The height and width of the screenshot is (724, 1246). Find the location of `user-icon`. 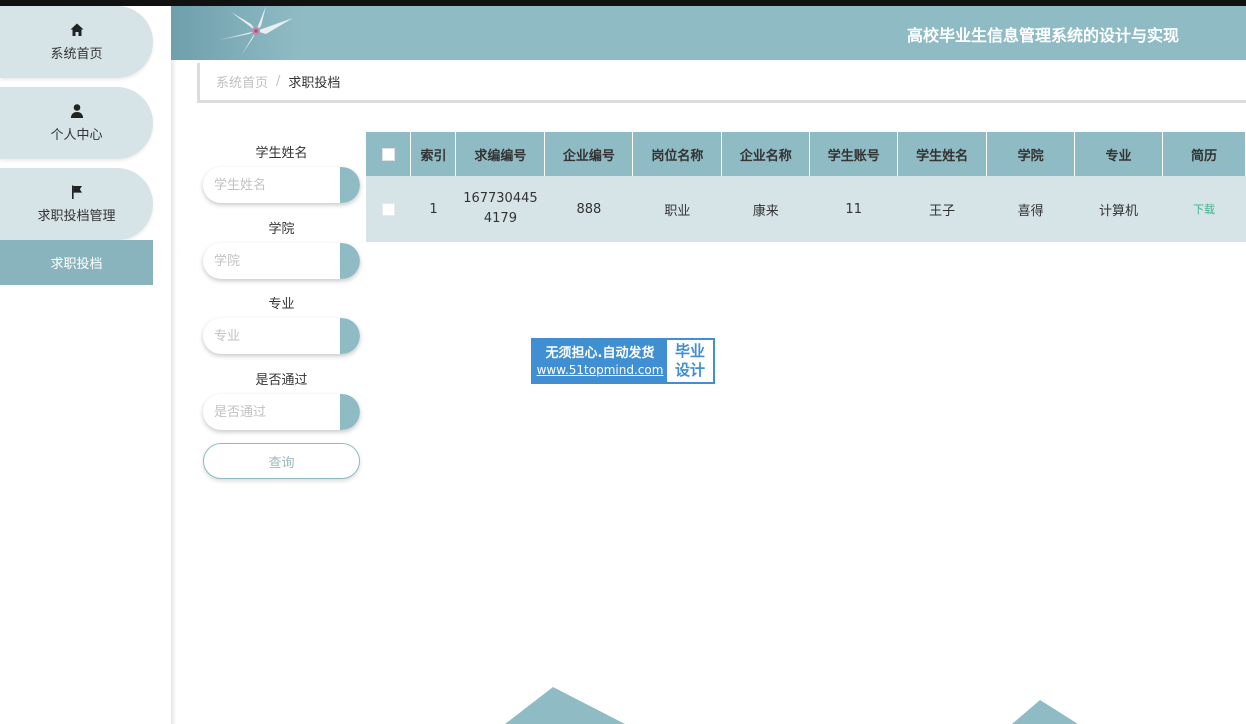

user-icon is located at coordinates (76, 111).